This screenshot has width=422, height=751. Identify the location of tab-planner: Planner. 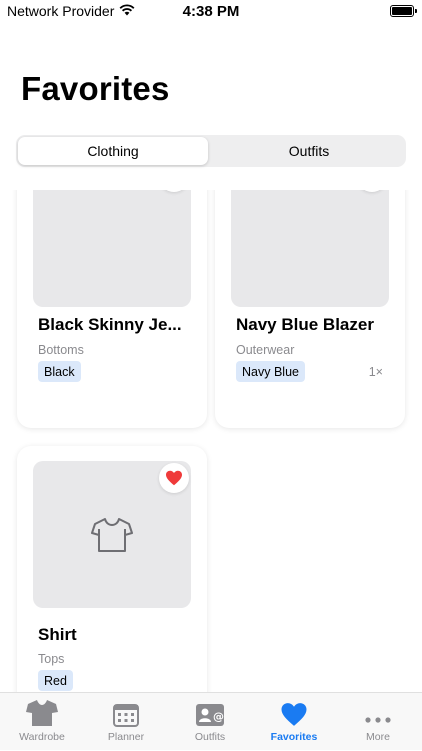
(126, 722).